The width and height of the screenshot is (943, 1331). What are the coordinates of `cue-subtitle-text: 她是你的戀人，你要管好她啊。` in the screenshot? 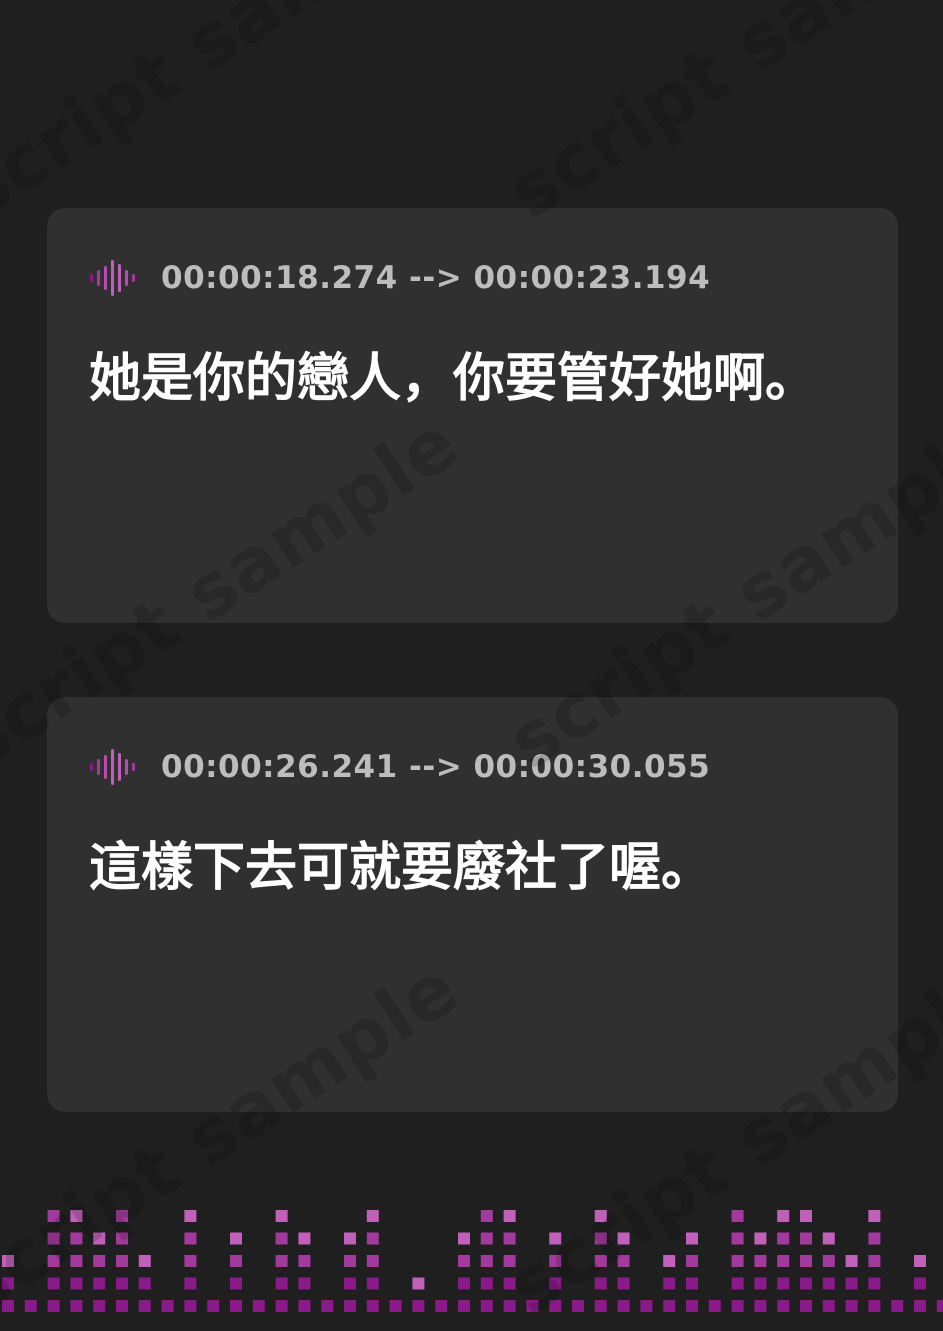 It's located at (453, 379).